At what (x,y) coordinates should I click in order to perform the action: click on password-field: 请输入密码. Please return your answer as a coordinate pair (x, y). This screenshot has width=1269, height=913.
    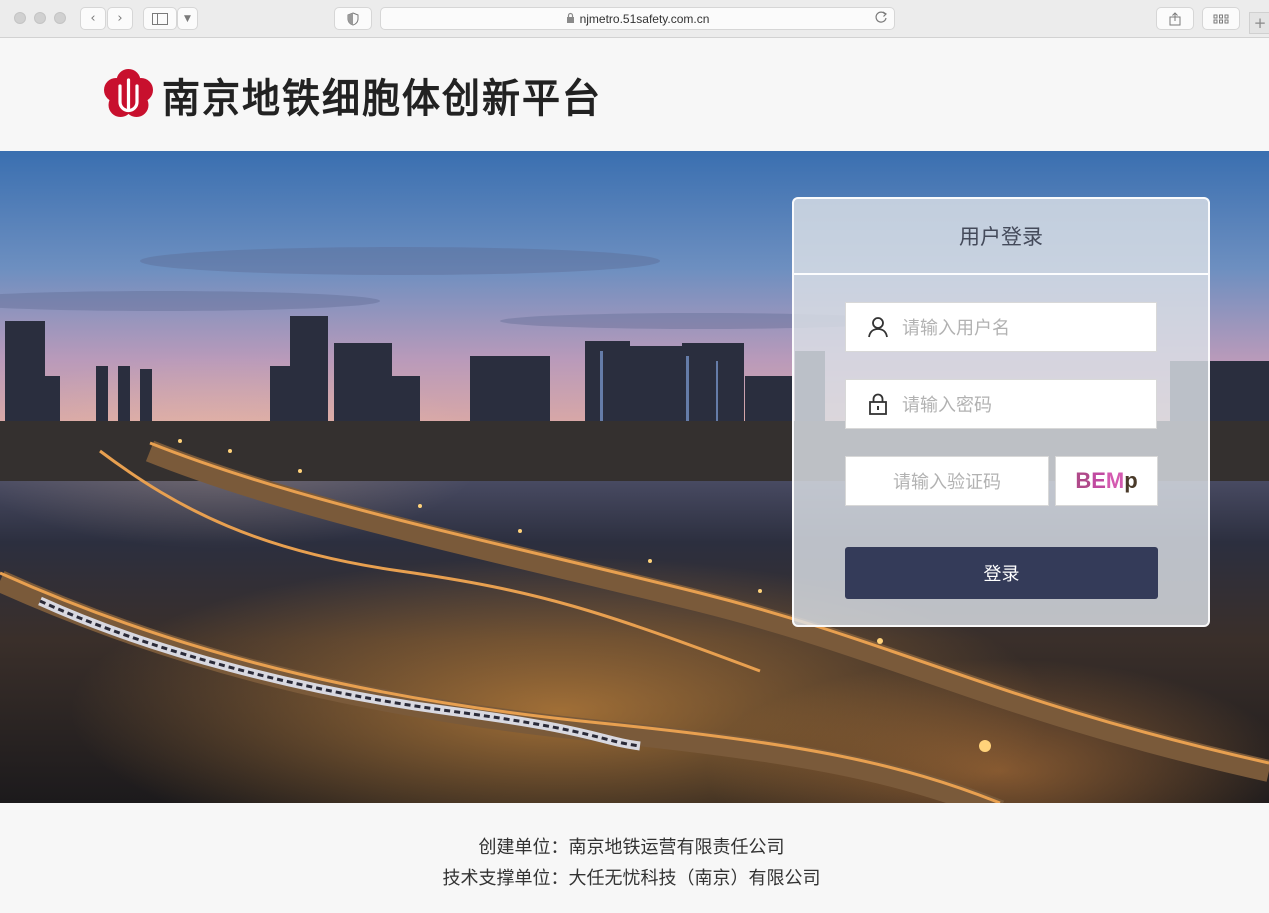
    Looking at the image, I should click on (1001, 404).